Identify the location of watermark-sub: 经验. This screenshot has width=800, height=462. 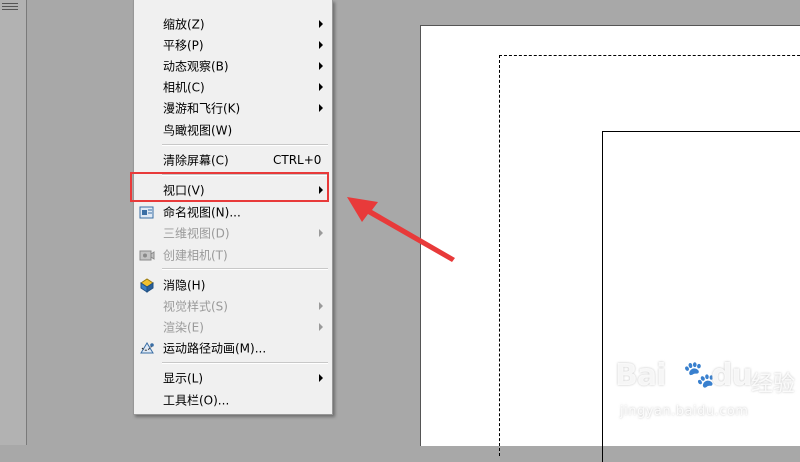
(773, 384).